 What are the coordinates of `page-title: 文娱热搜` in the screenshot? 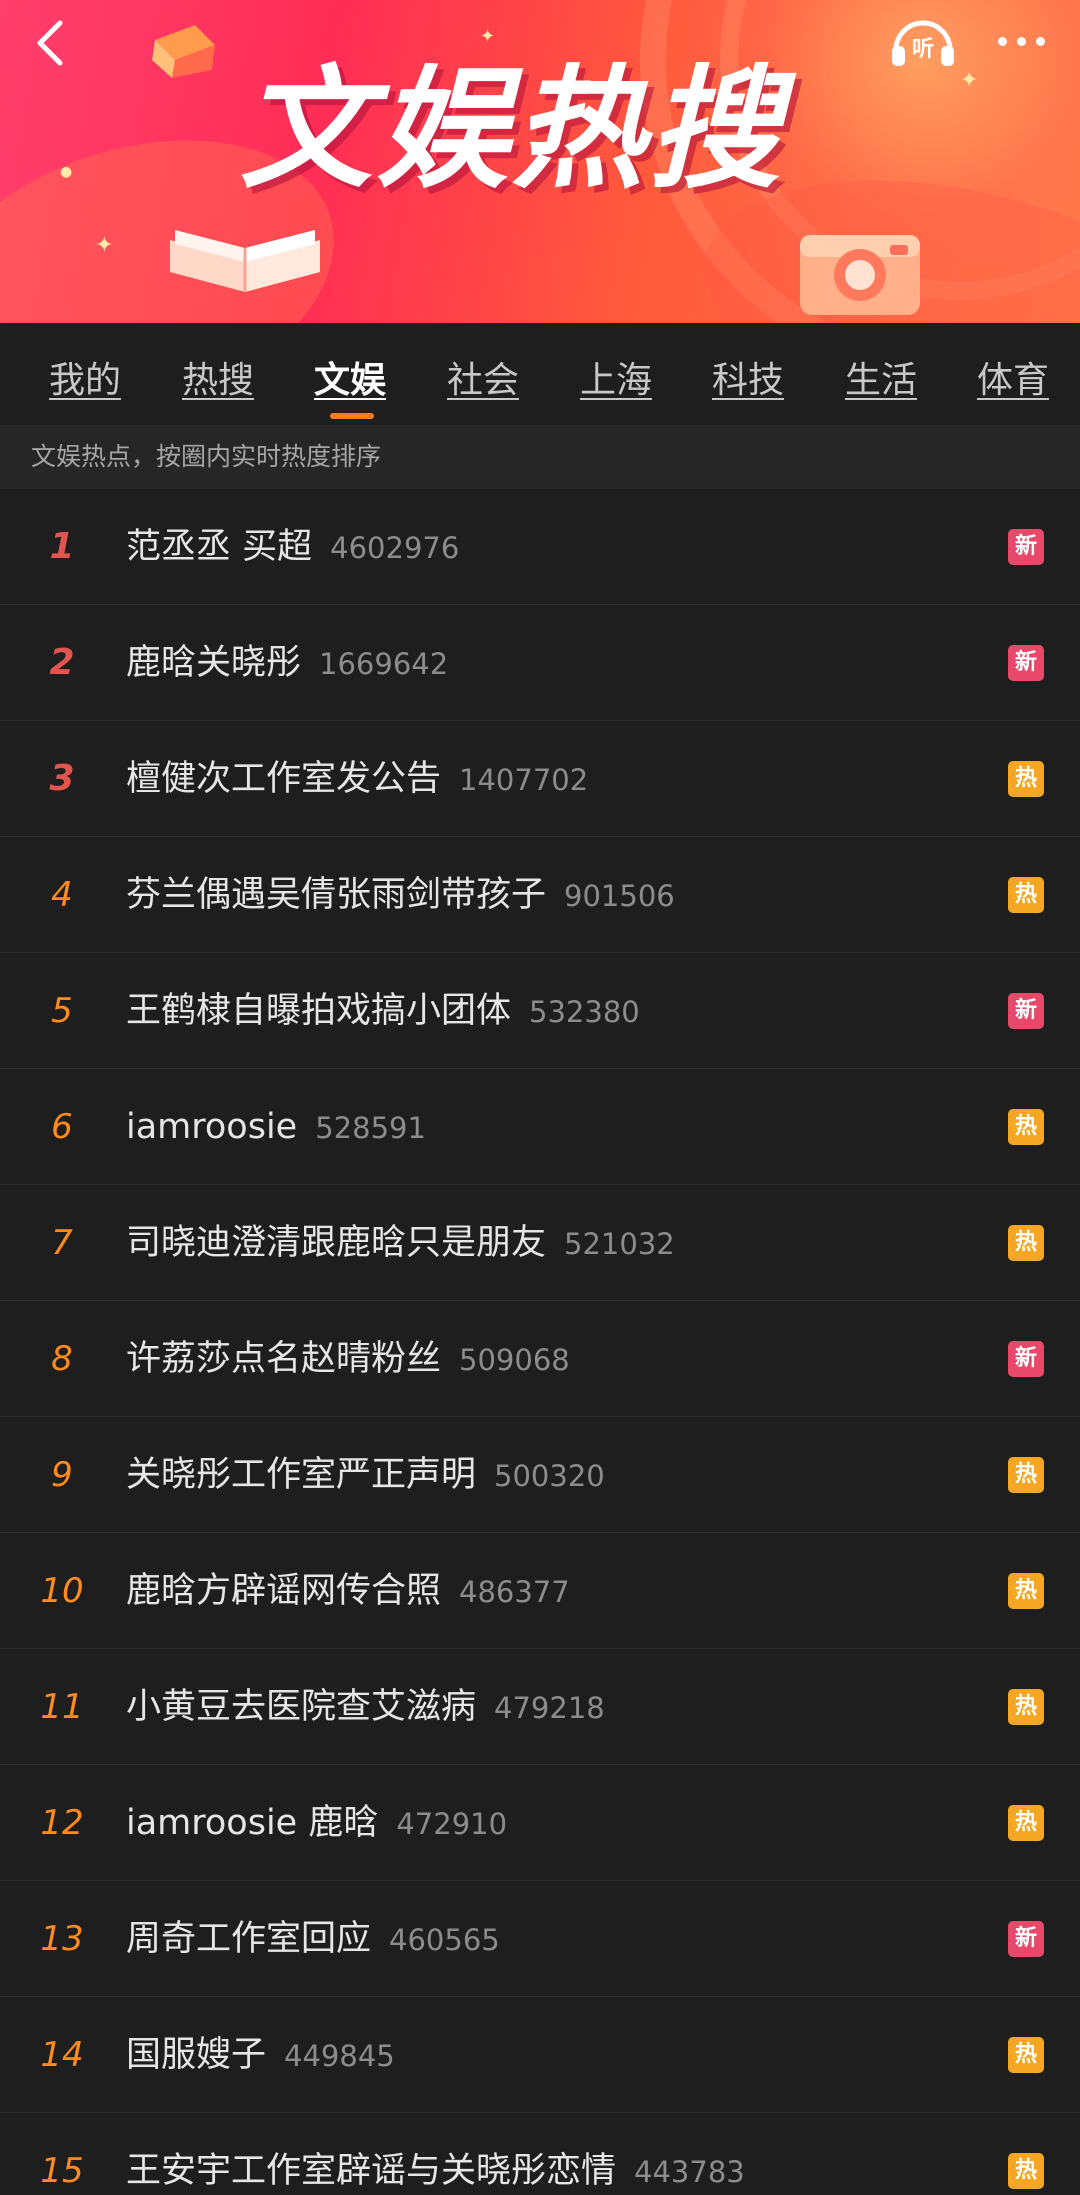 It's located at (512, 130).